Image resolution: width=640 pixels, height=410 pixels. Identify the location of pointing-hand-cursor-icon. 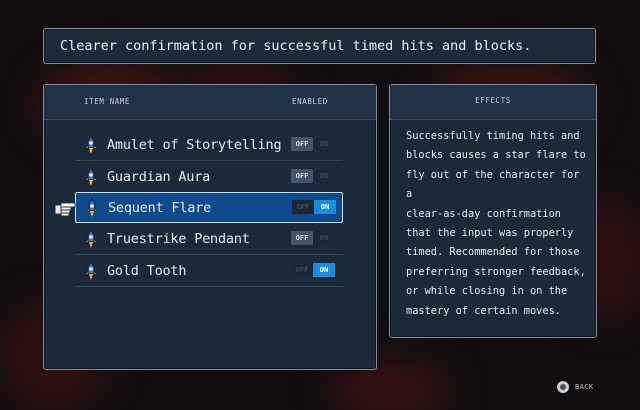
(65, 209).